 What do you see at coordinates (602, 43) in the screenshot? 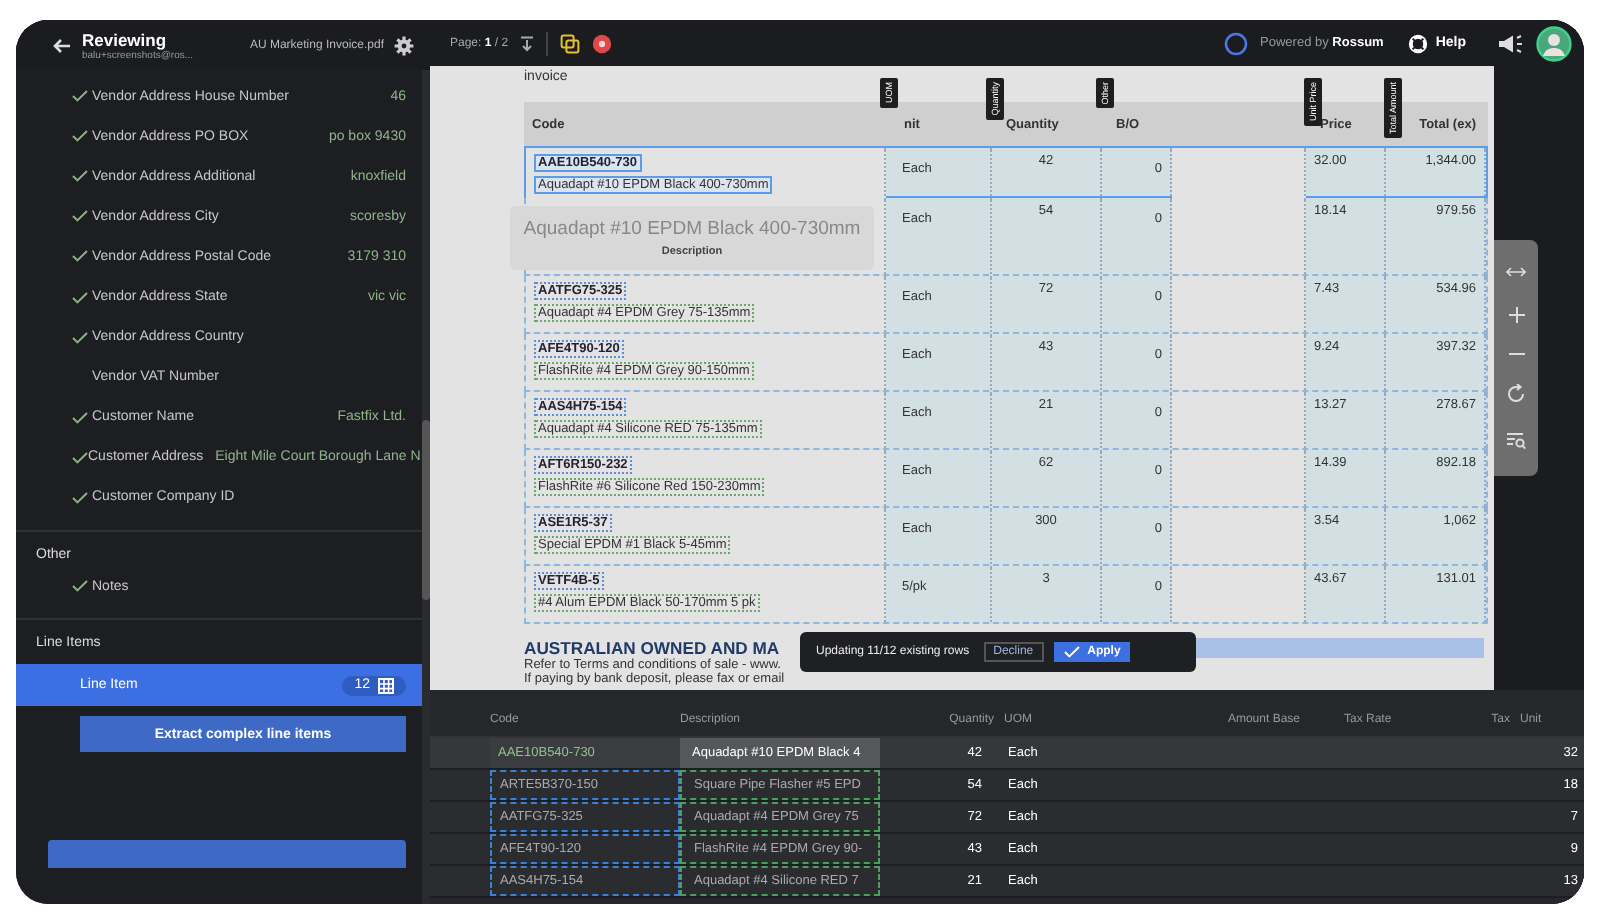
I see `error-icon` at bounding box center [602, 43].